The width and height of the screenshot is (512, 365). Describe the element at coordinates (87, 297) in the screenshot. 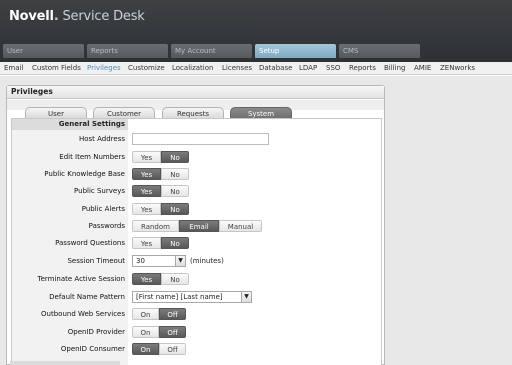

I see `default-name-pattern-label: Default Name Pattern` at that location.